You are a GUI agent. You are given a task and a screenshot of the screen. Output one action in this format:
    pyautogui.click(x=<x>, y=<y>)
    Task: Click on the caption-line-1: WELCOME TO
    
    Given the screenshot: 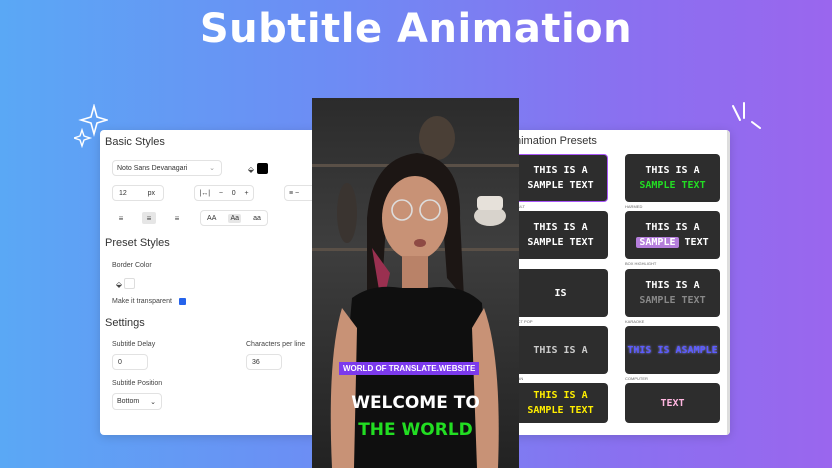 What is the action you would take?
    pyautogui.click(x=415, y=403)
    